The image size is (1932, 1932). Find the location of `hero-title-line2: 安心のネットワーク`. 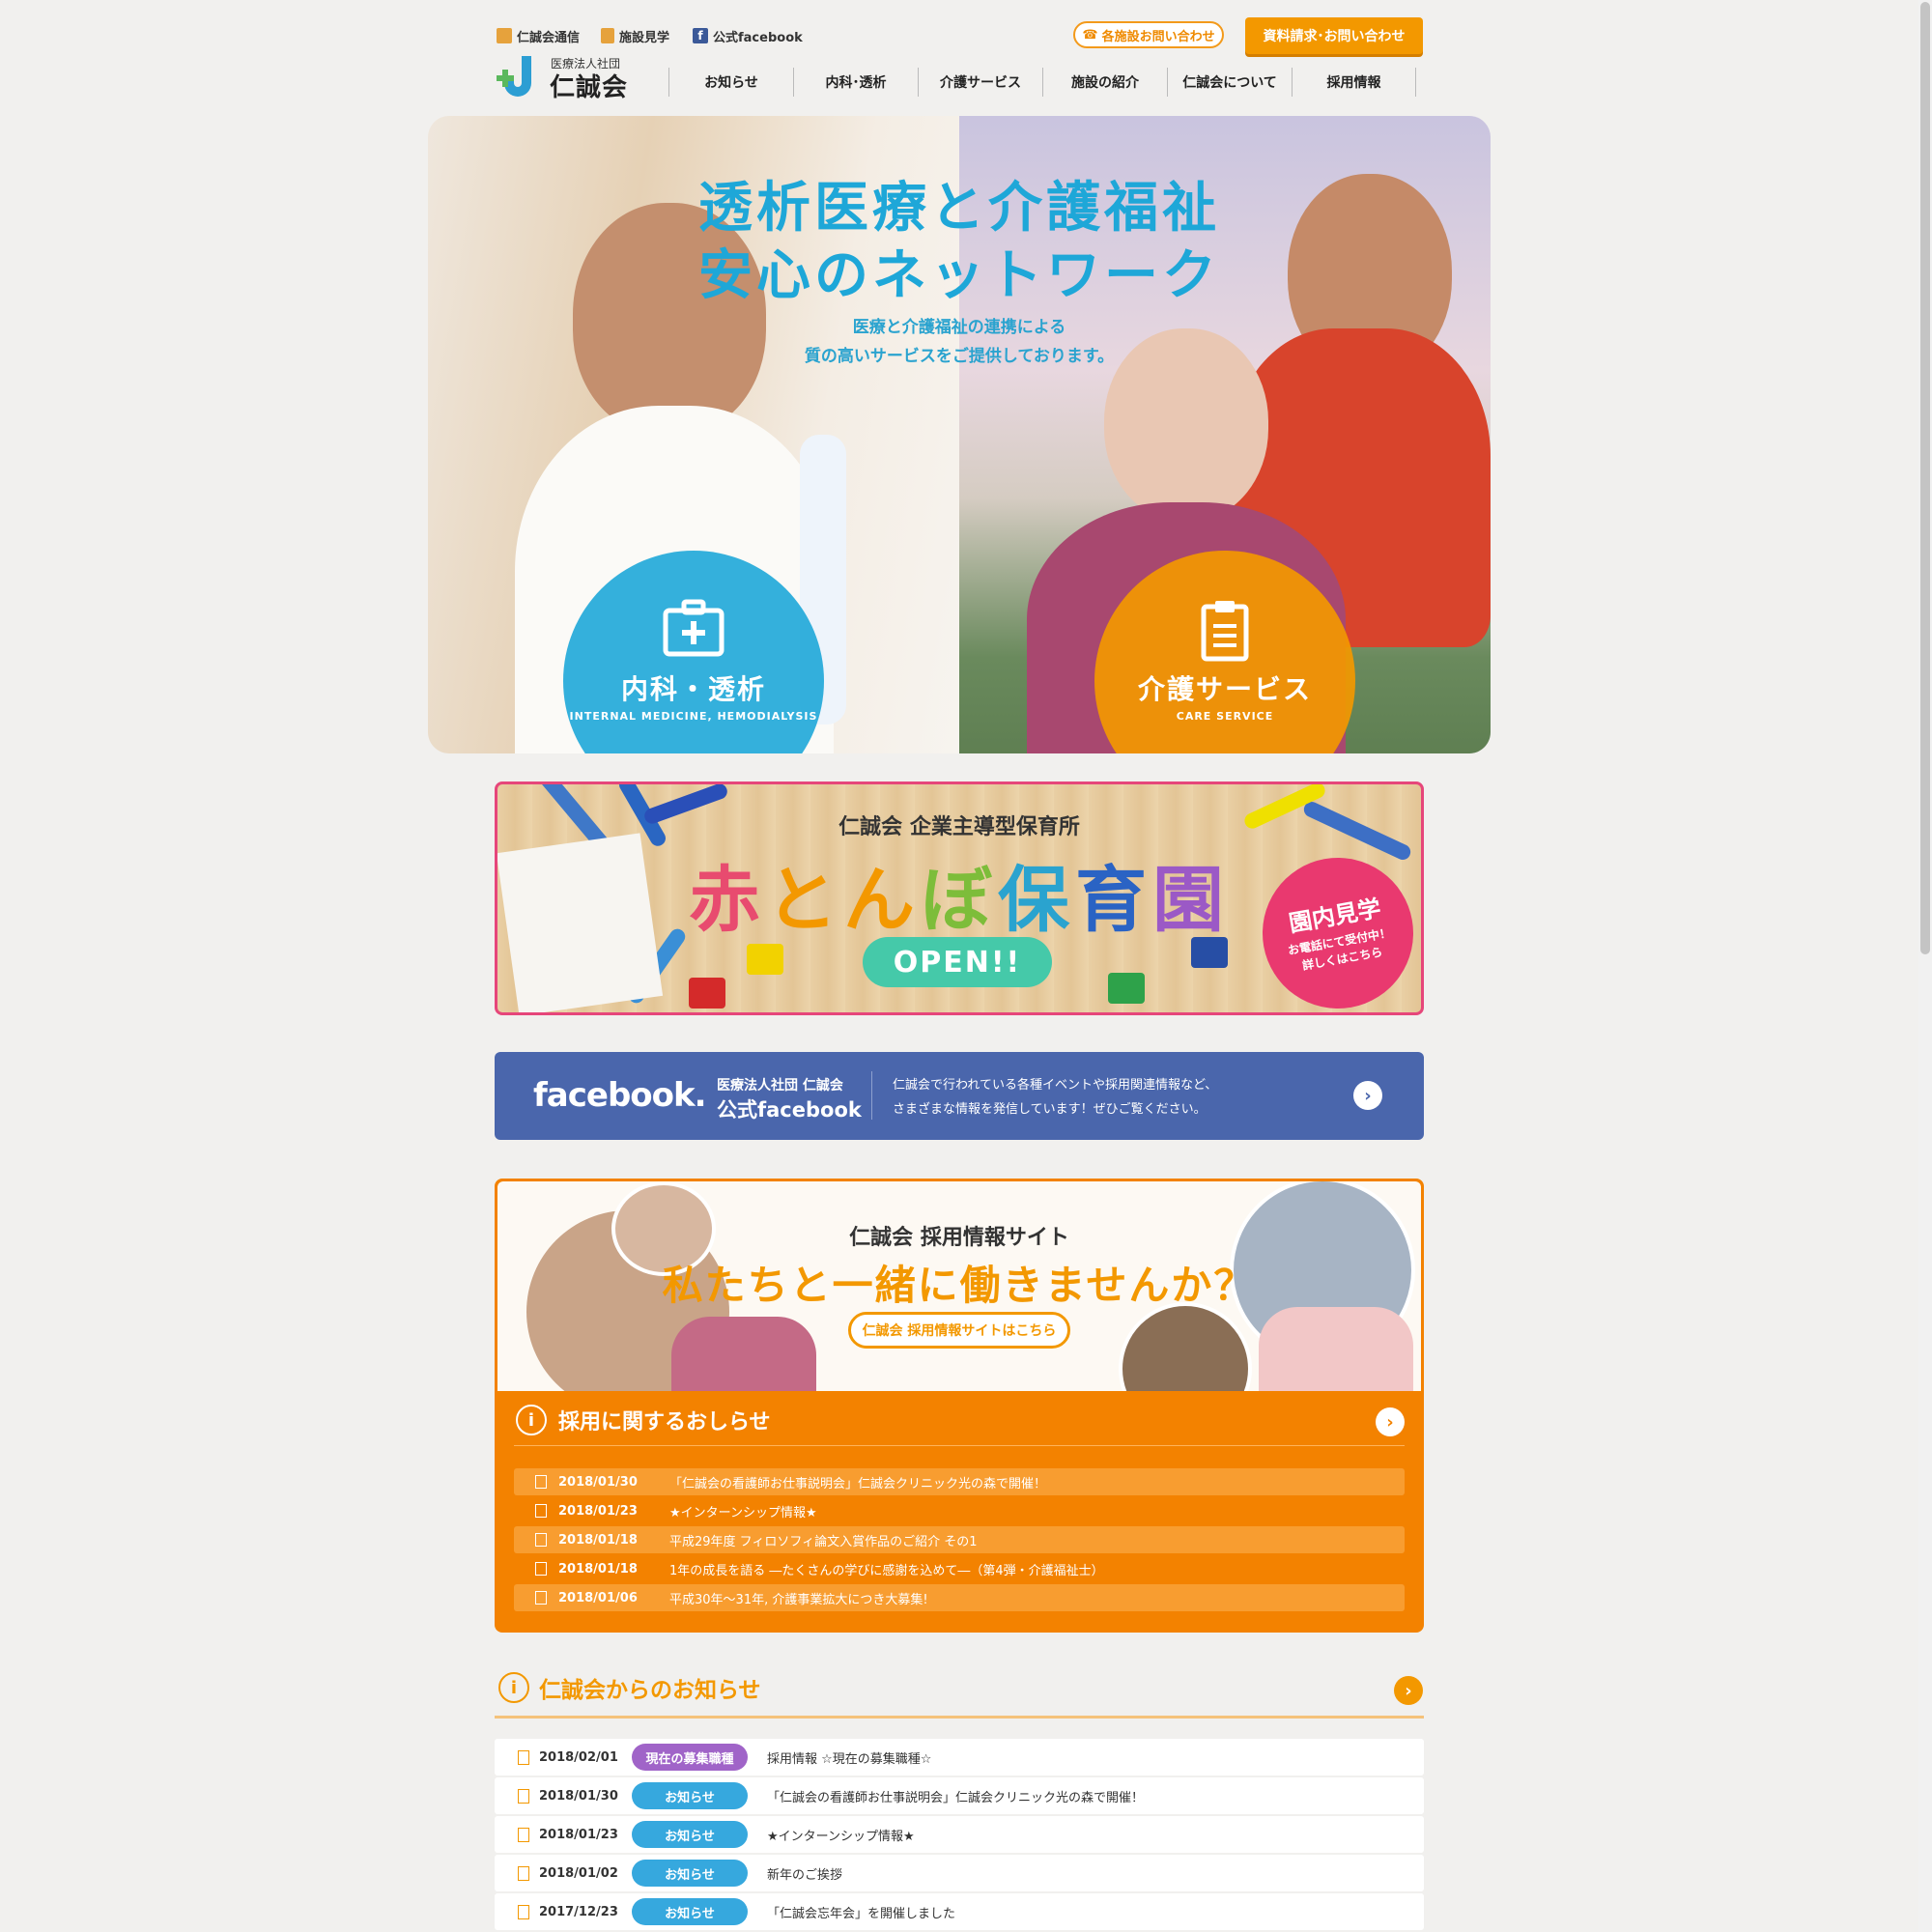

hero-title-line2: 安心のネットワーク is located at coordinates (959, 275).